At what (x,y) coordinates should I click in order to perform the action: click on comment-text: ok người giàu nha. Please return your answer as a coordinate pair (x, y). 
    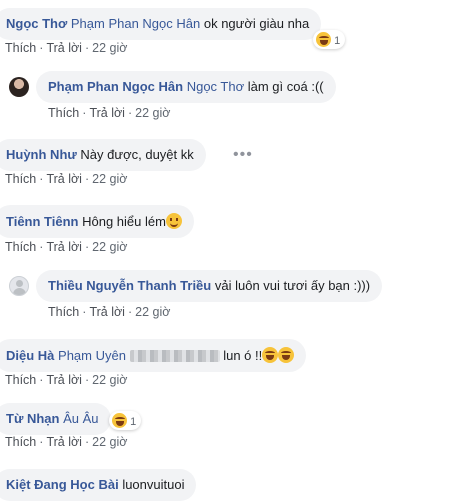
    Looking at the image, I should click on (256, 23).